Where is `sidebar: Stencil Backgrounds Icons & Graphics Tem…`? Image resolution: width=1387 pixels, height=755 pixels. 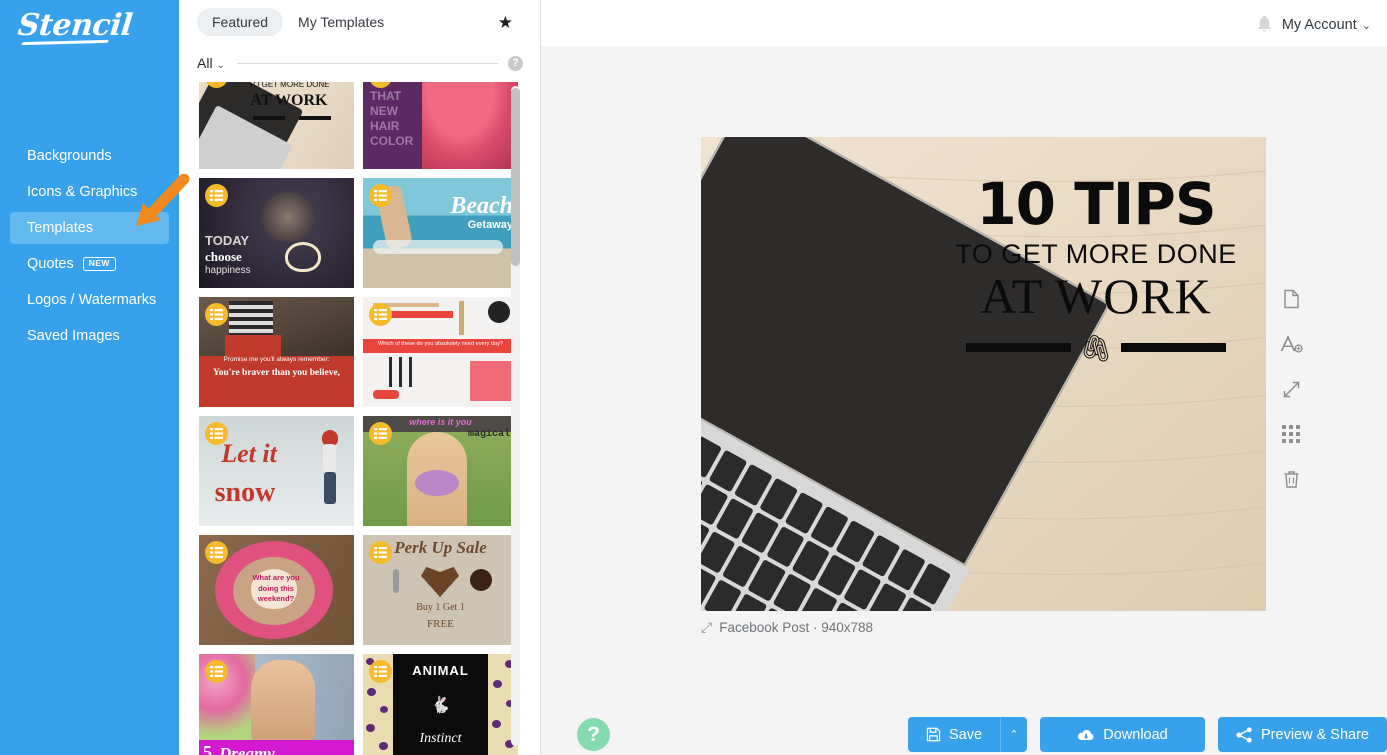
sidebar: Stencil Backgrounds Icons & Graphics Tem… is located at coordinates (95, 377).